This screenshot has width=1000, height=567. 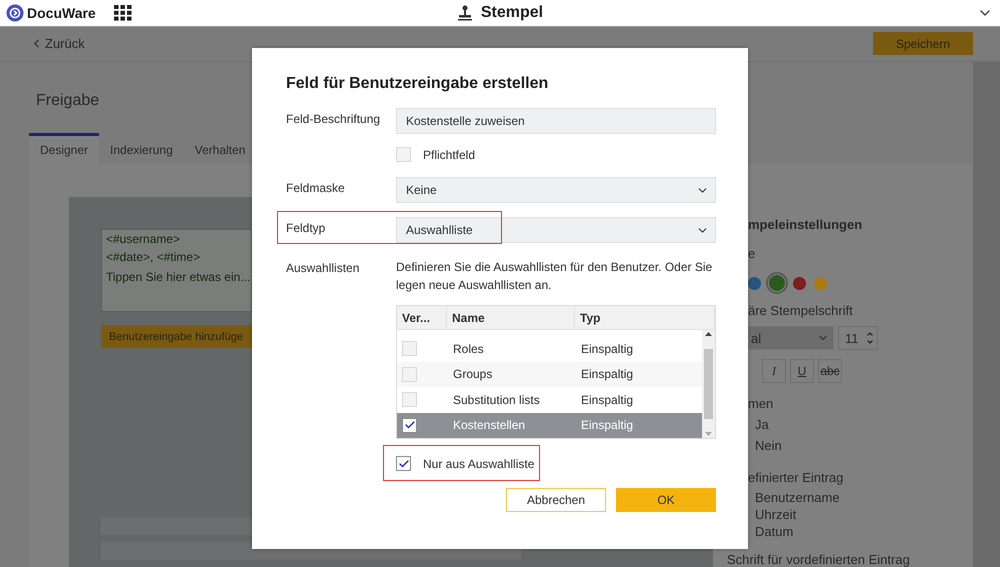 I want to click on app-grid-icon, so click(x=123, y=12).